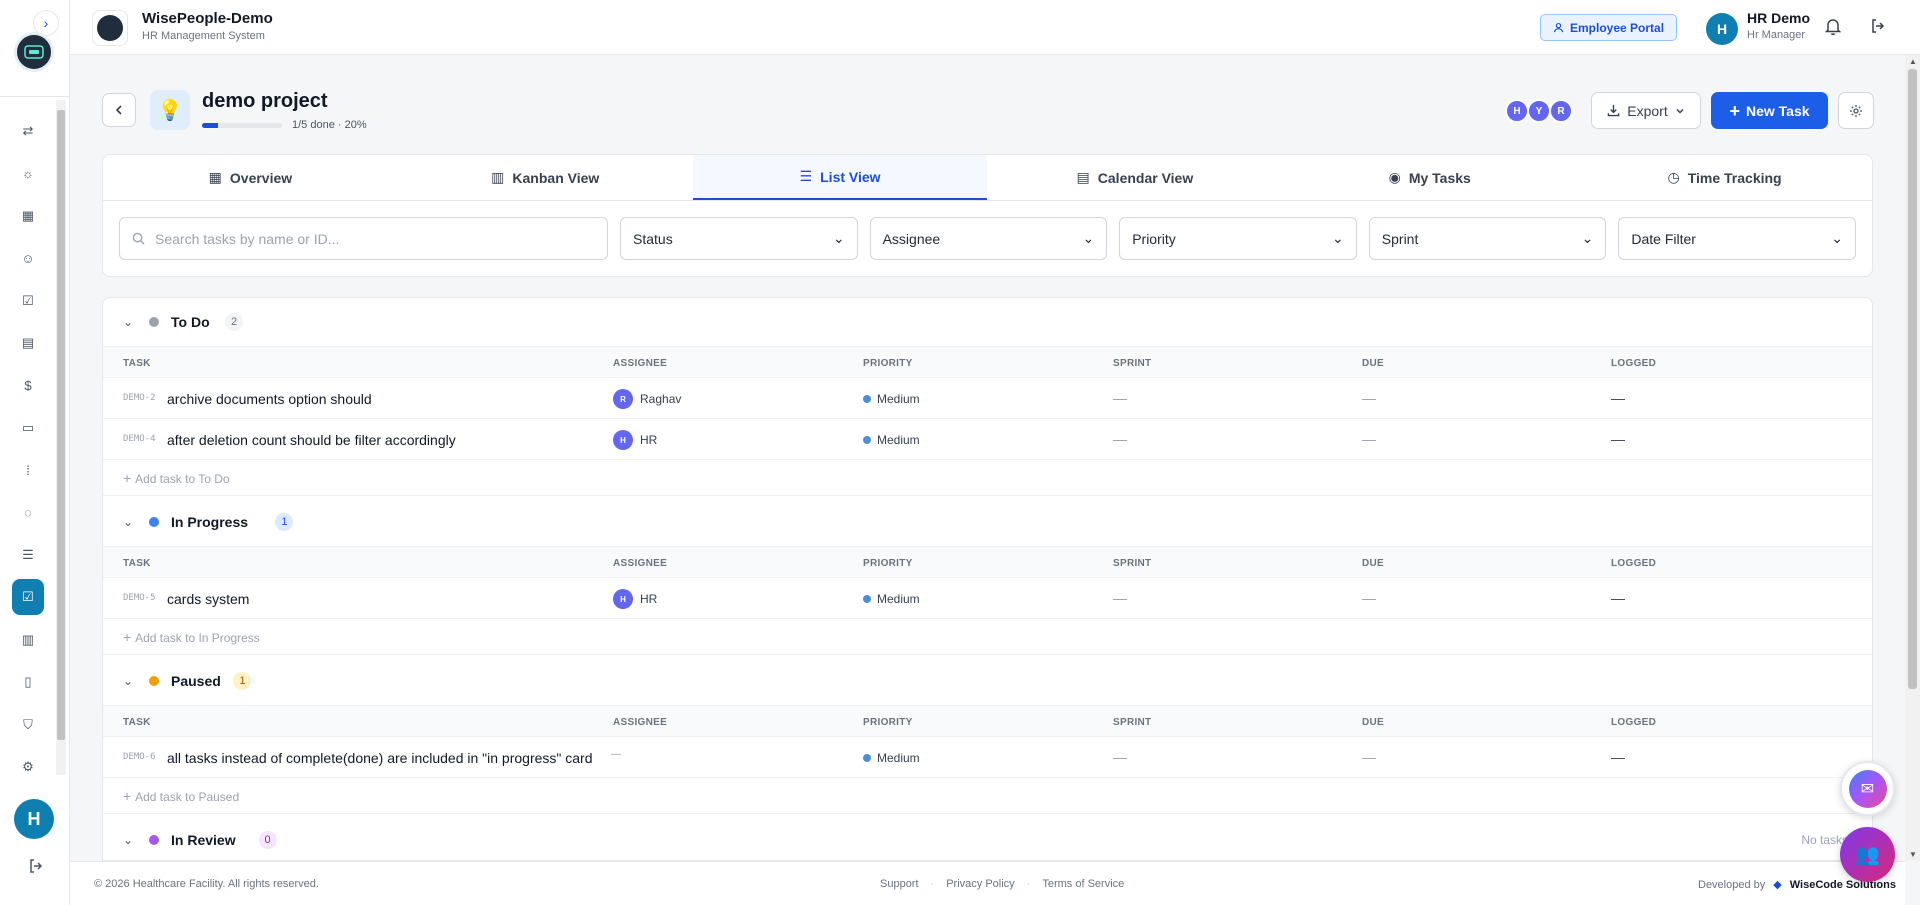  I want to click on assignee-filter-dropdown: Assignee ⌄, so click(988, 238).